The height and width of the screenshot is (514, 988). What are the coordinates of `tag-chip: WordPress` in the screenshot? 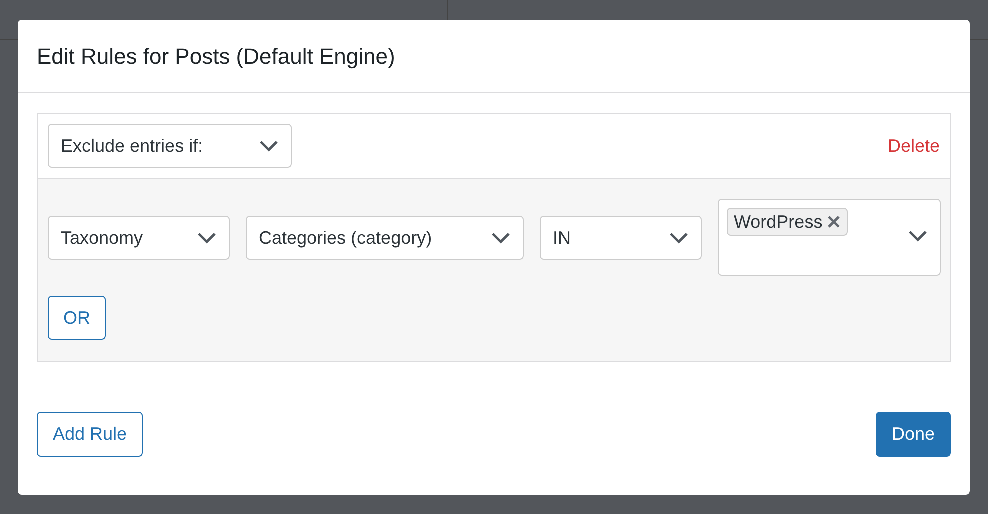 It's located at (787, 222).